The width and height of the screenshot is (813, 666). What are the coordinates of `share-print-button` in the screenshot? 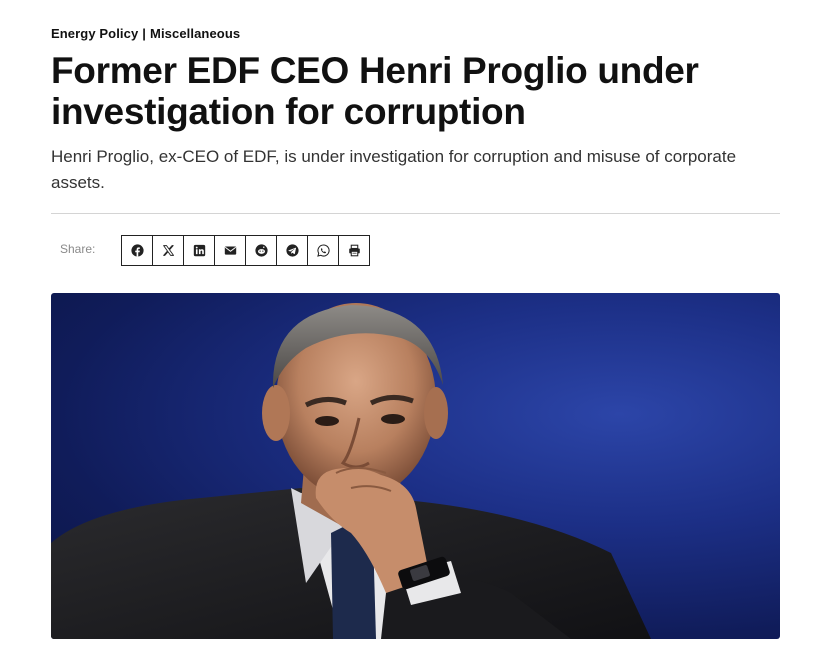 It's located at (354, 250).